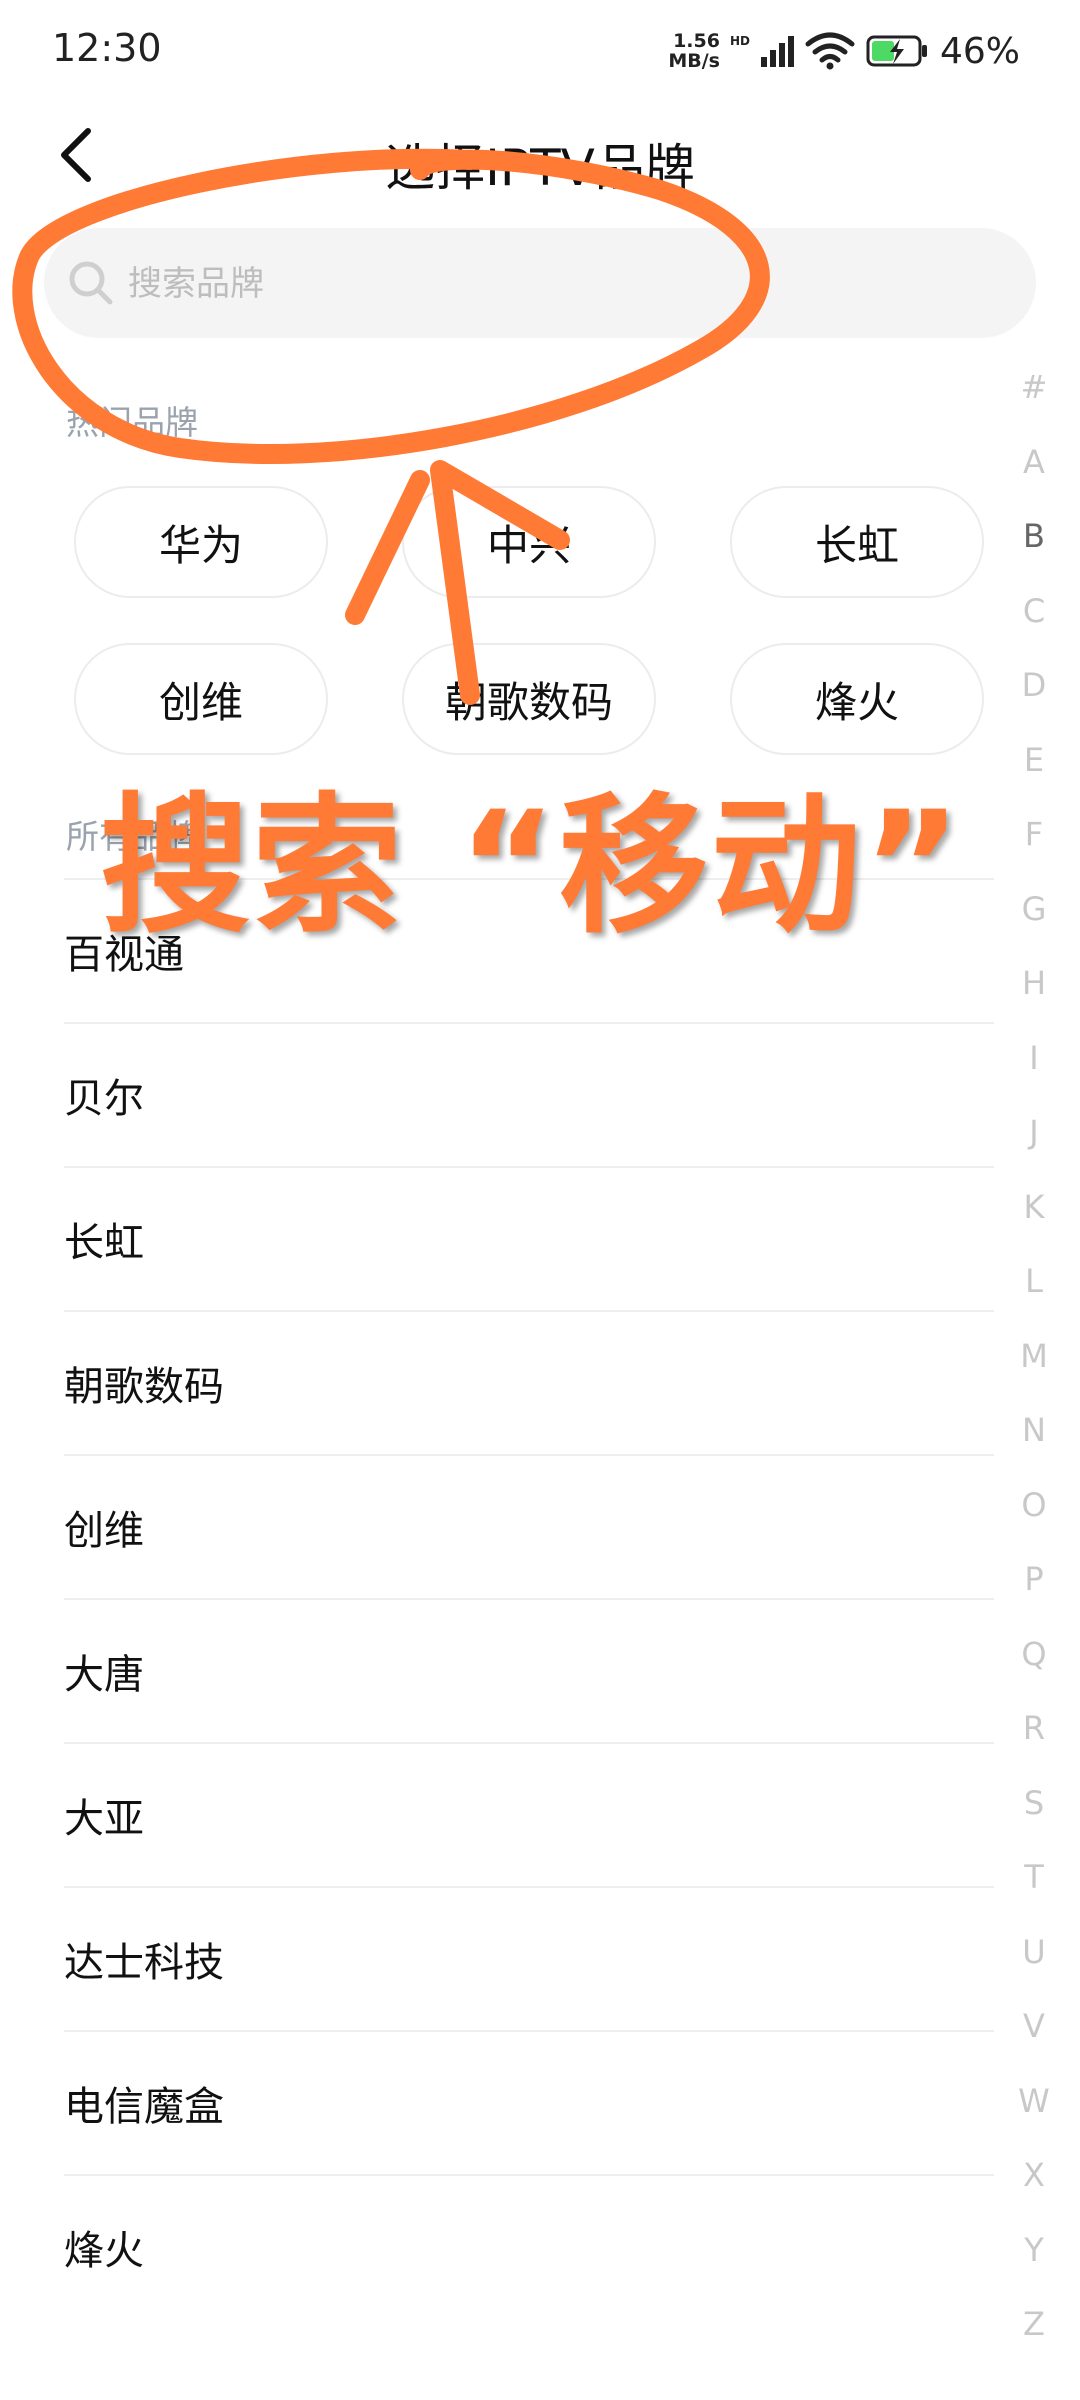 The height and width of the screenshot is (2400, 1080). Describe the element at coordinates (529, 1814) in the screenshot. I see `brand-list-item: 大亚` at that location.